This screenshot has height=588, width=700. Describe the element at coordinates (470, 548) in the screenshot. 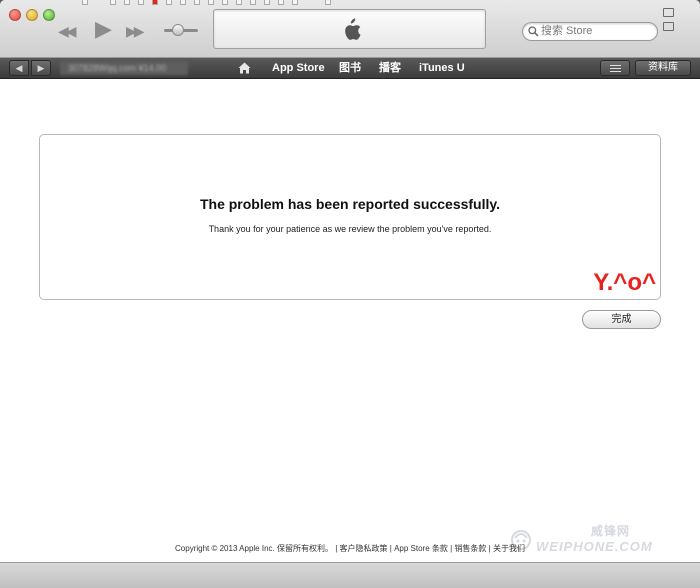

I see `footer-link-sales-terms: 销售条款` at that location.